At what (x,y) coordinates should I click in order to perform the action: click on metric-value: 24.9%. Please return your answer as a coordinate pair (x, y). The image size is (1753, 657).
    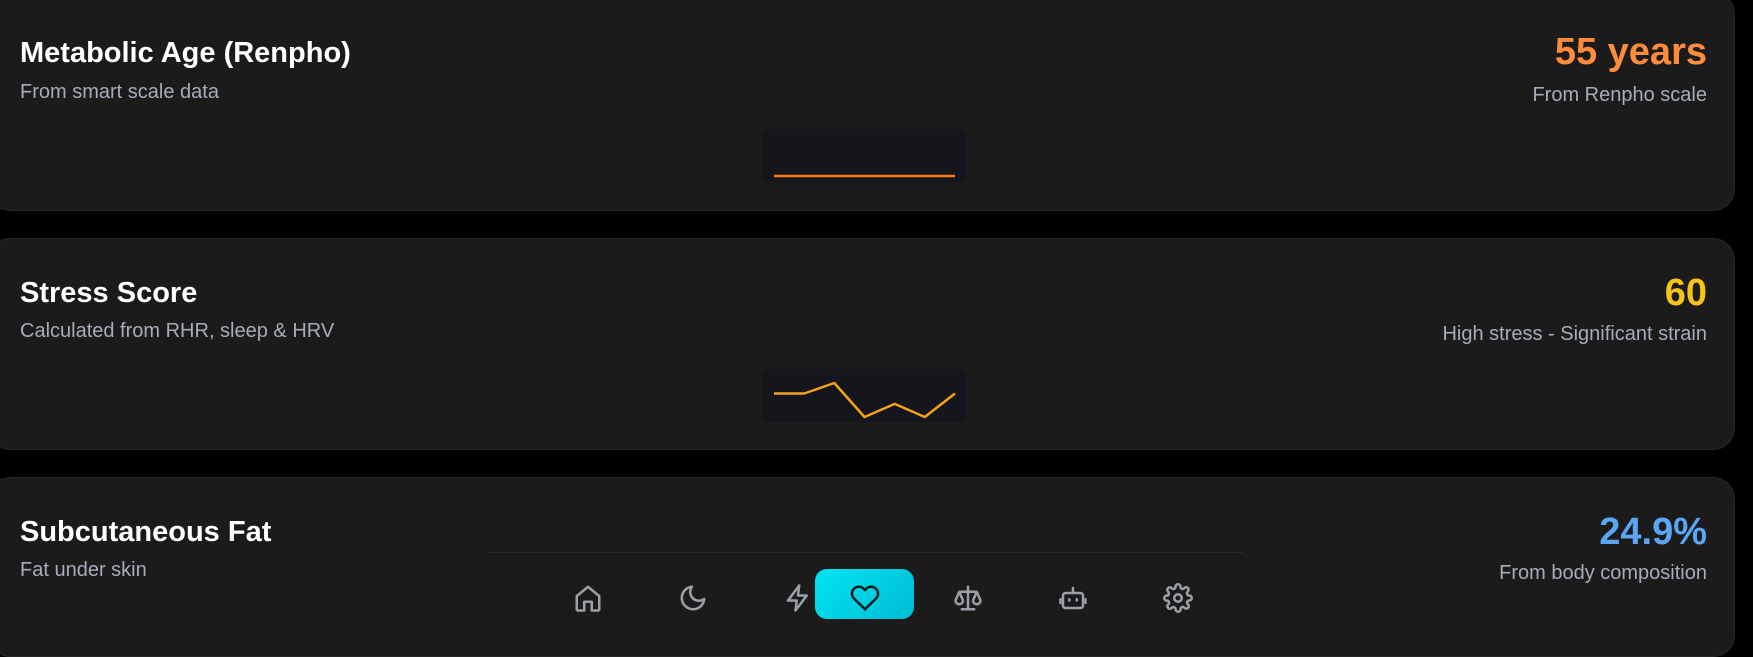
    Looking at the image, I should click on (1653, 532).